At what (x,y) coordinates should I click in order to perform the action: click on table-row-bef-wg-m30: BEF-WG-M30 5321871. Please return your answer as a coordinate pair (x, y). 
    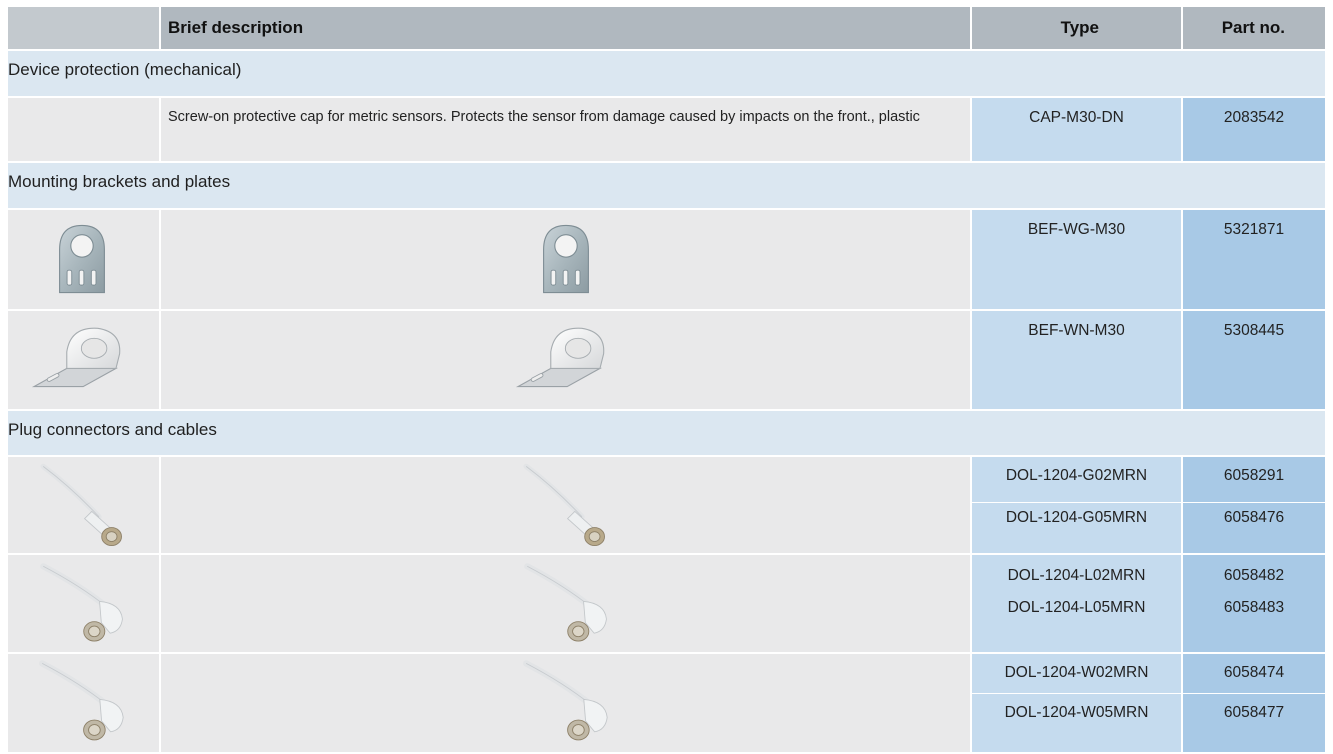
    Looking at the image, I should click on (666, 259).